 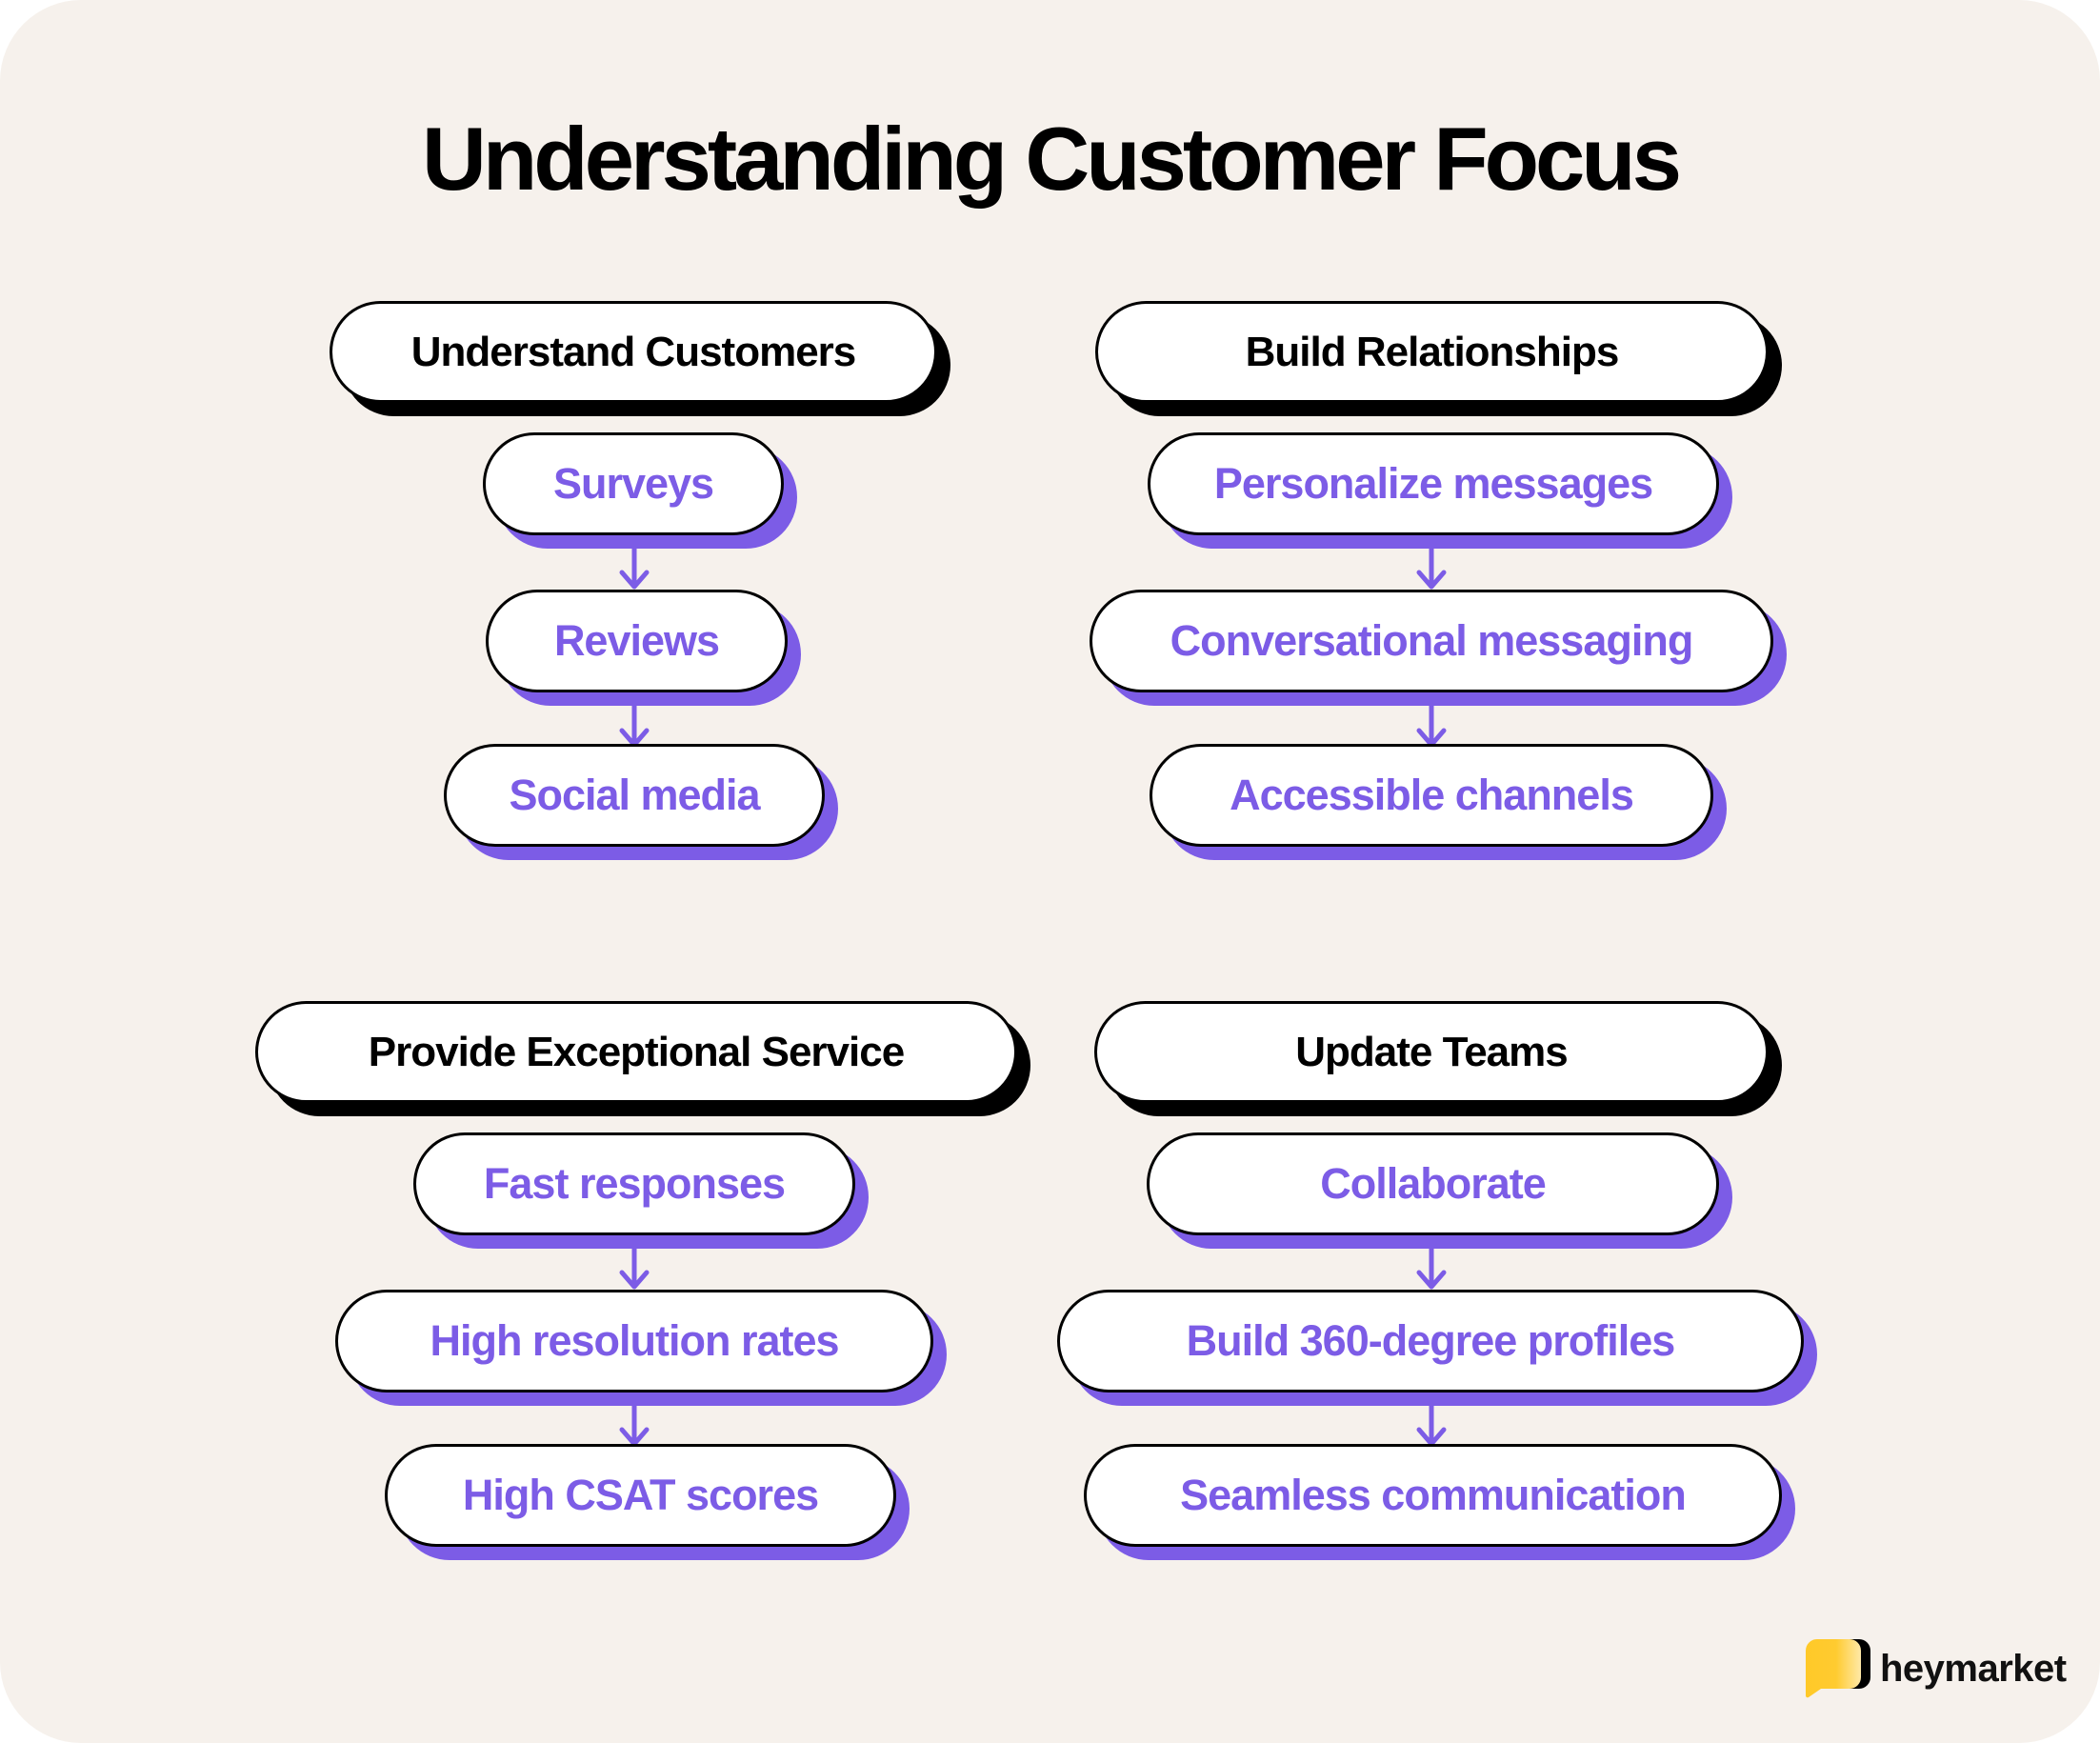 I want to click on brand-logo: heymarket, so click(x=1936, y=1668).